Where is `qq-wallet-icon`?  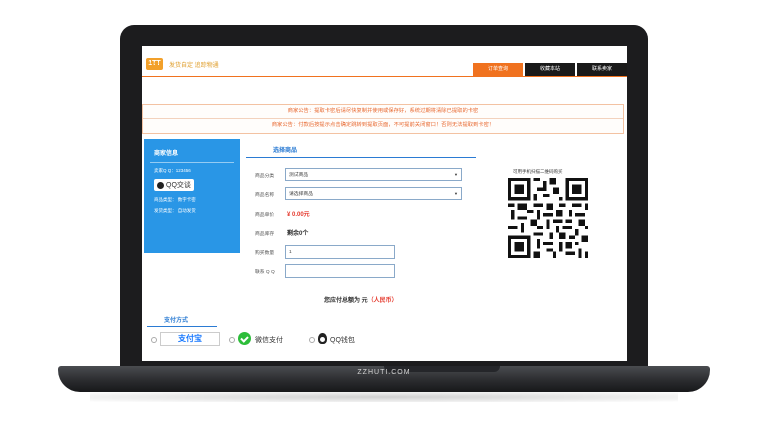 qq-wallet-icon is located at coordinates (322, 338).